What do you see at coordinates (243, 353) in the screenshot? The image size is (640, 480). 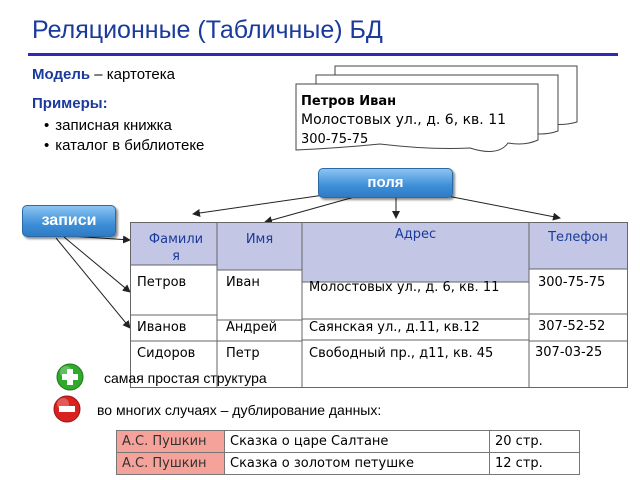 I see `cell-name: Петр` at bounding box center [243, 353].